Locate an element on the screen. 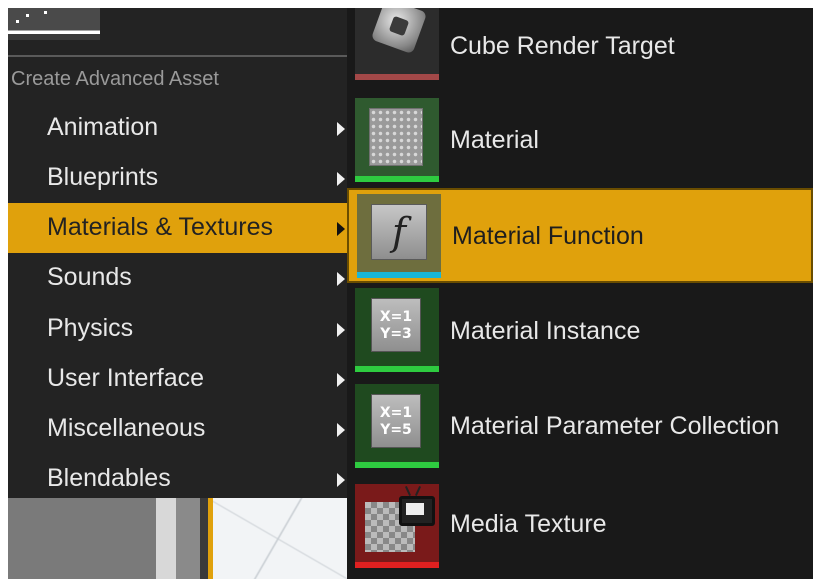 The height and width of the screenshot is (579, 813). section-header: Create Advanced Asset is located at coordinates (115, 79).